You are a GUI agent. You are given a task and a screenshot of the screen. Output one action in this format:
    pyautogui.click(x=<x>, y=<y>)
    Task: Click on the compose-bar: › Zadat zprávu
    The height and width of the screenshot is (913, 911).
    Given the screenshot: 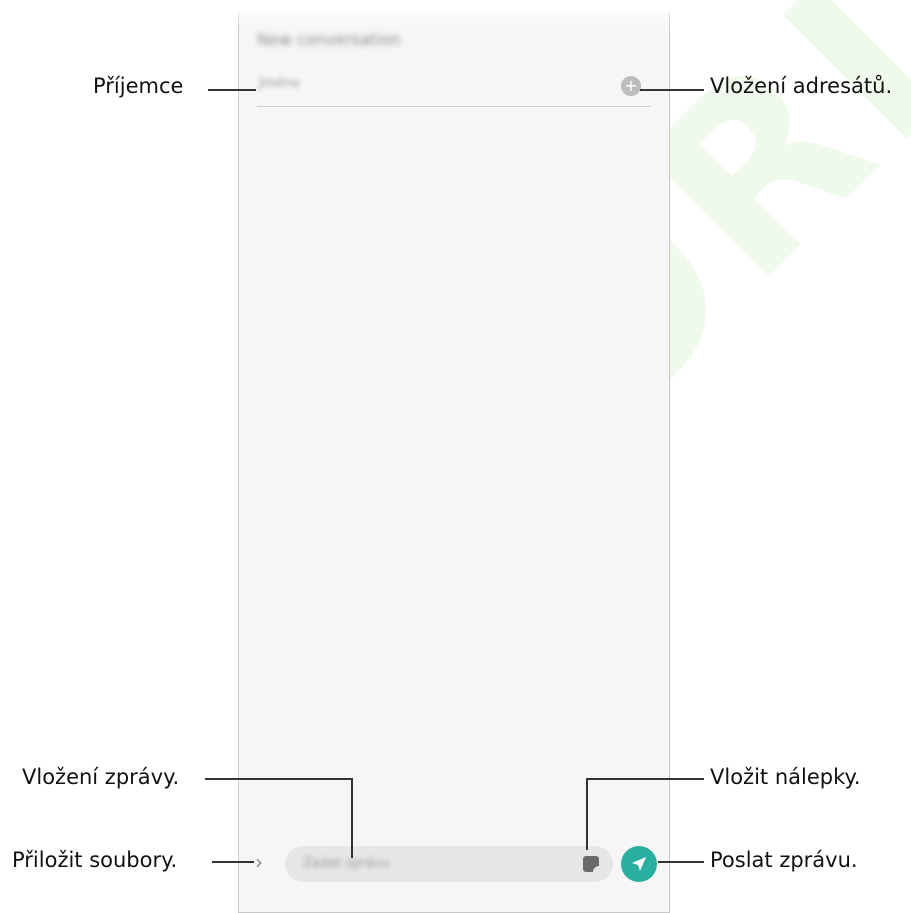 What is the action you would take?
    pyautogui.click(x=454, y=864)
    